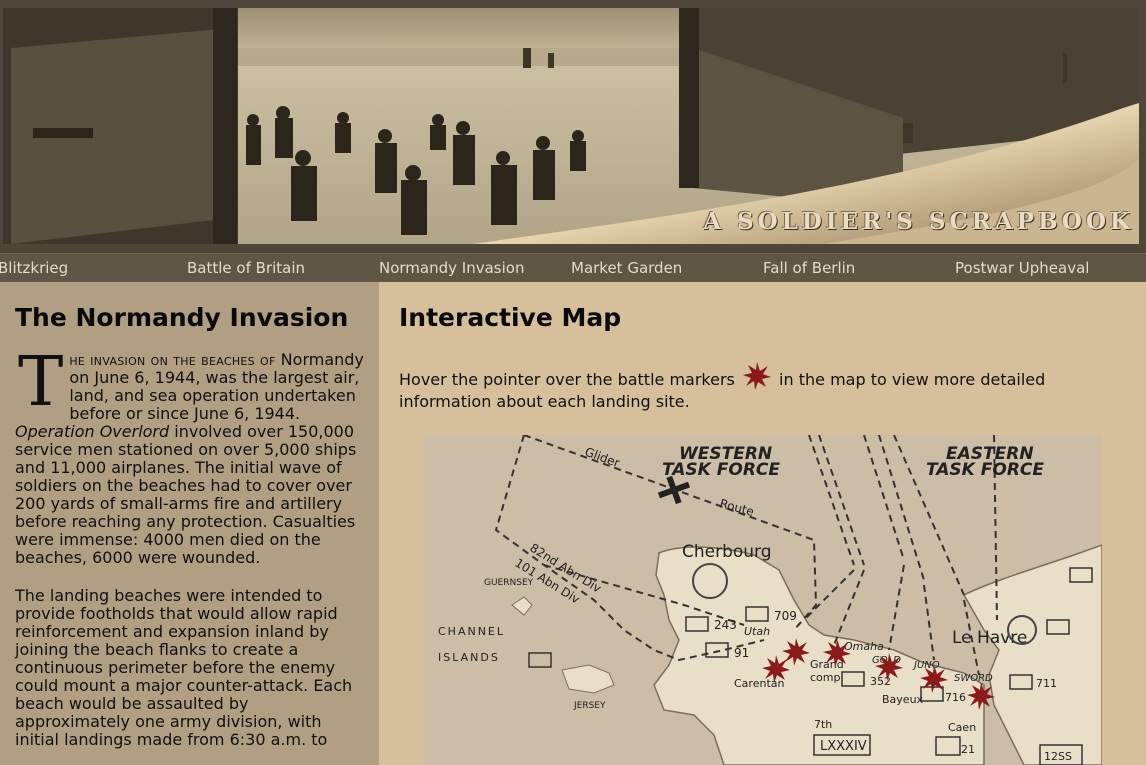  What do you see at coordinates (588, 679) in the screenshot?
I see `jersey-island` at bounding box center [588, 679].